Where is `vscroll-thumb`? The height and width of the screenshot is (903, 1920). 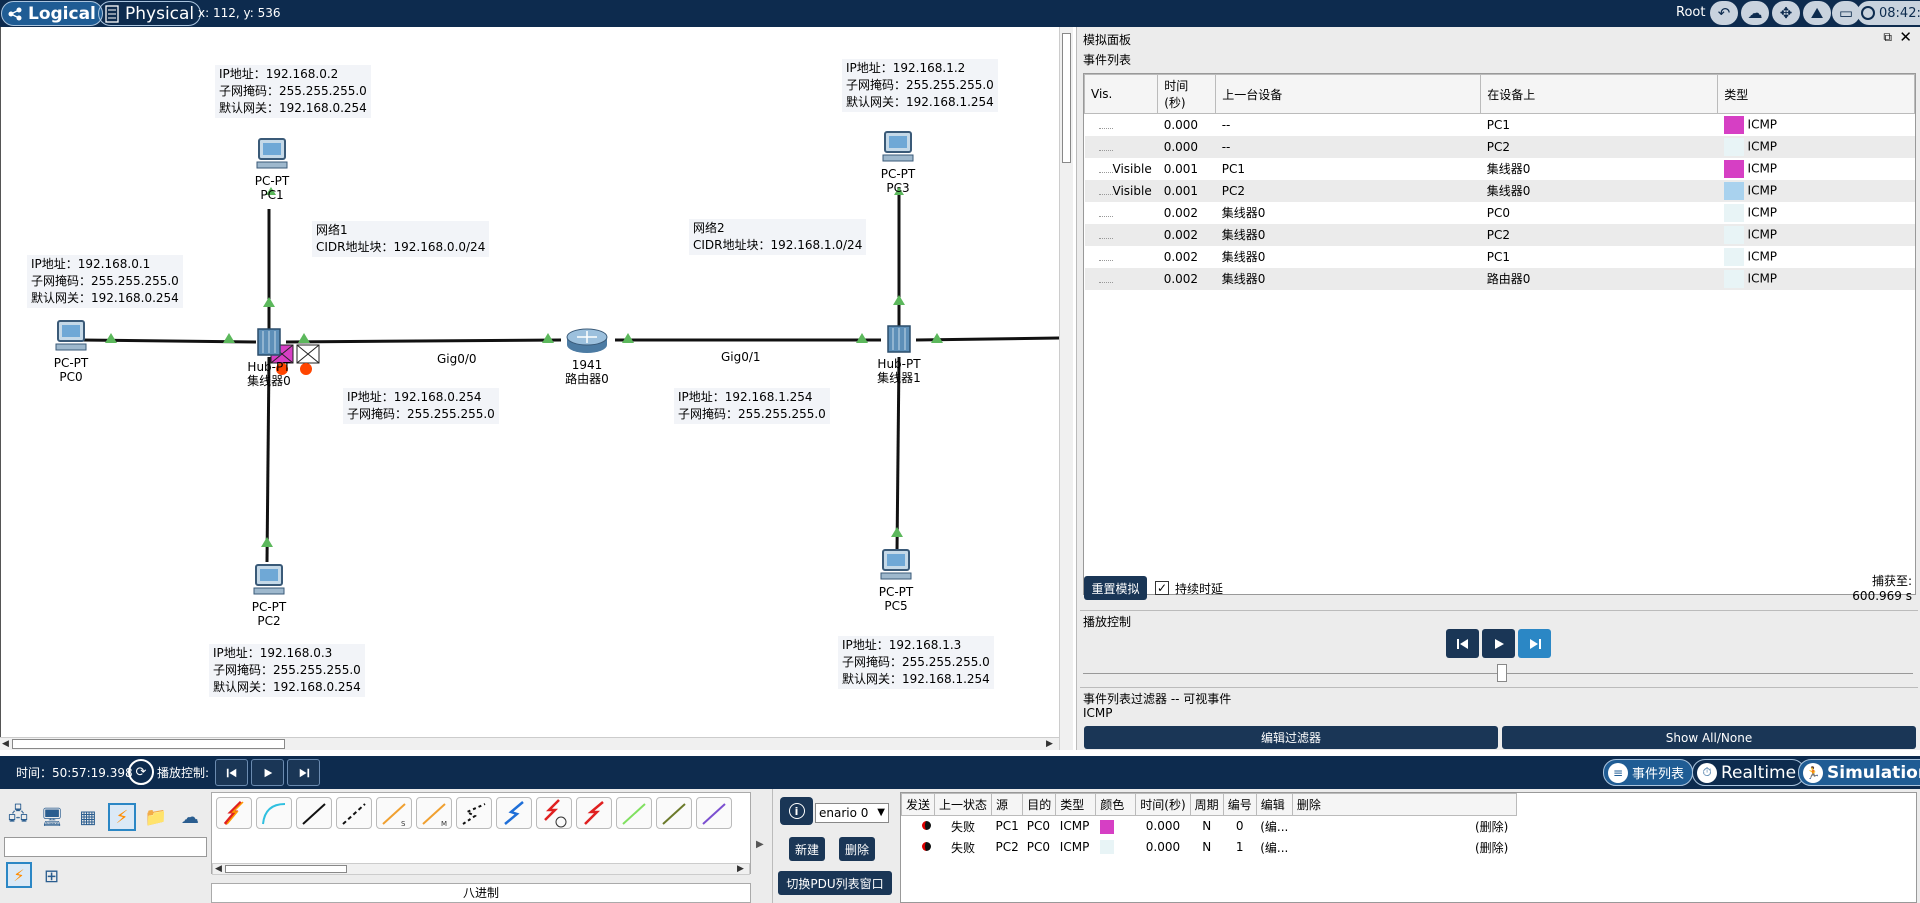 vscroll-thumb is located at coordinates (1066, 98).